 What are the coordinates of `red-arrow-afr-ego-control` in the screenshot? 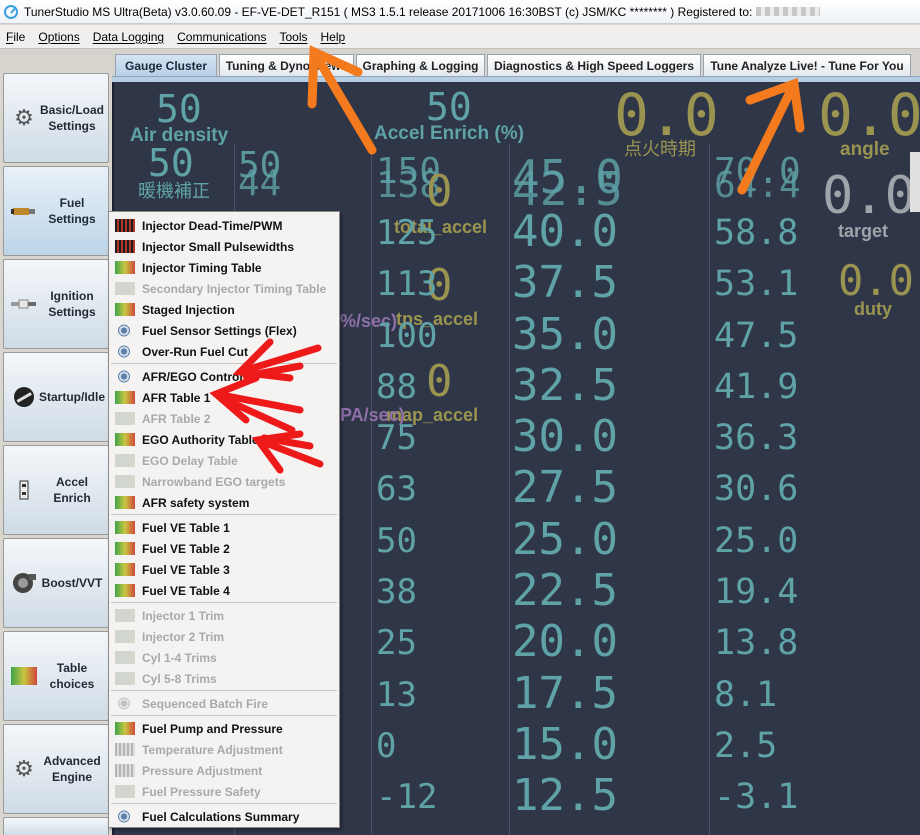 It's located at (277, 360).